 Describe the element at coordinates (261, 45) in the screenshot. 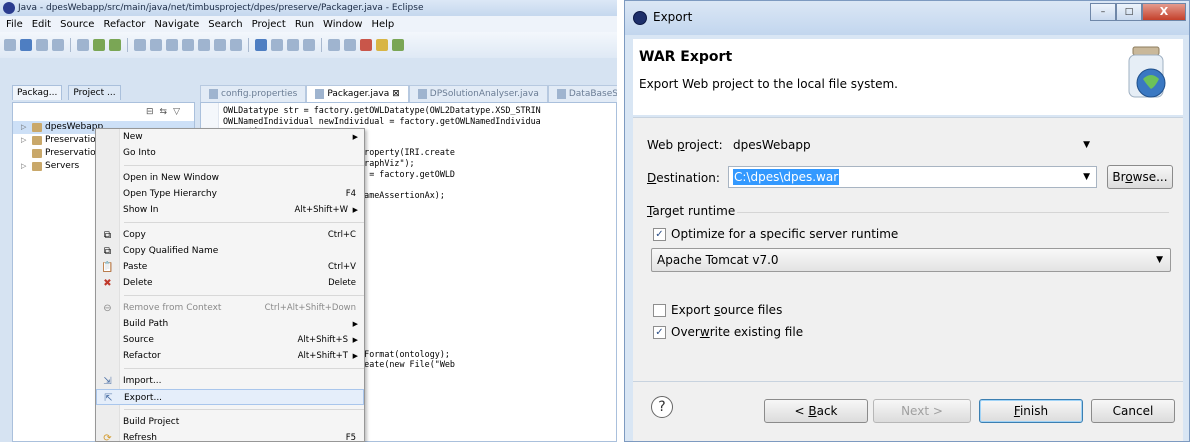

I see `search-icon` at that location.